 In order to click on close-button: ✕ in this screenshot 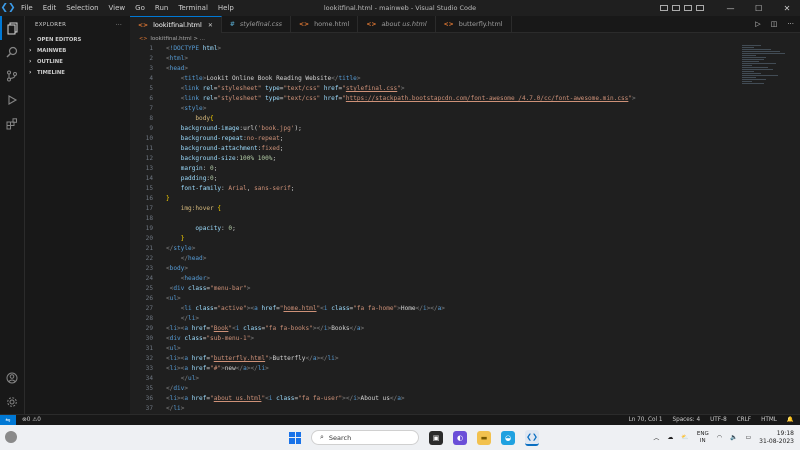, I will do `click(787, 8)`.